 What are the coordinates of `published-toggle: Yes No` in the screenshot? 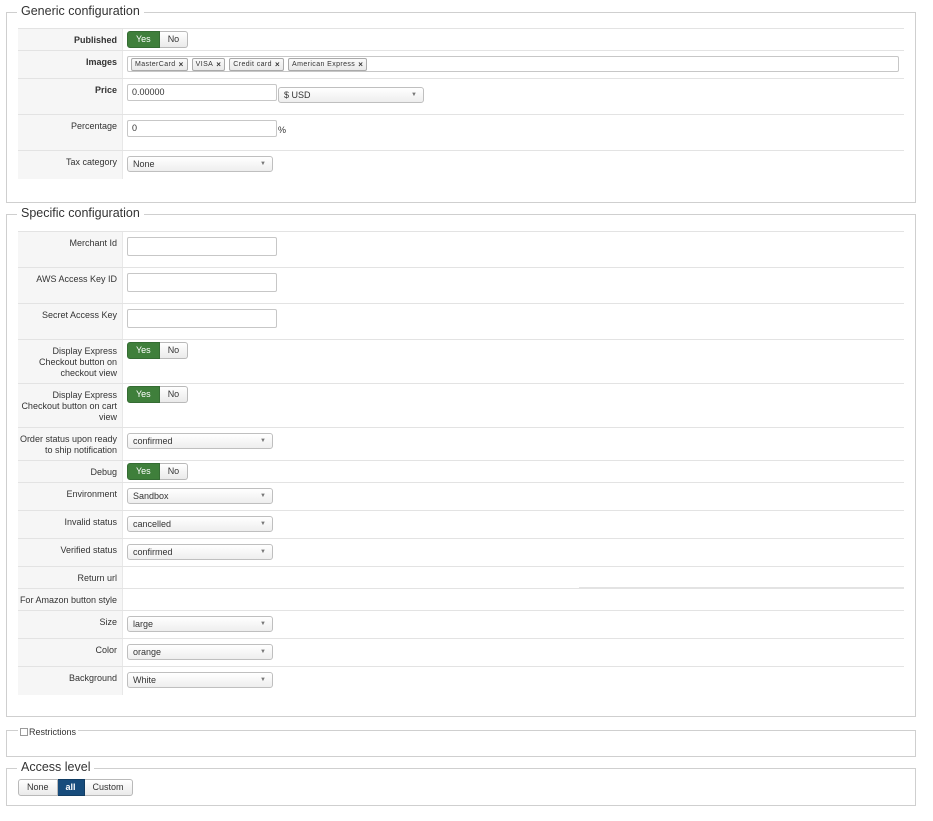 It's located at (158, 39).